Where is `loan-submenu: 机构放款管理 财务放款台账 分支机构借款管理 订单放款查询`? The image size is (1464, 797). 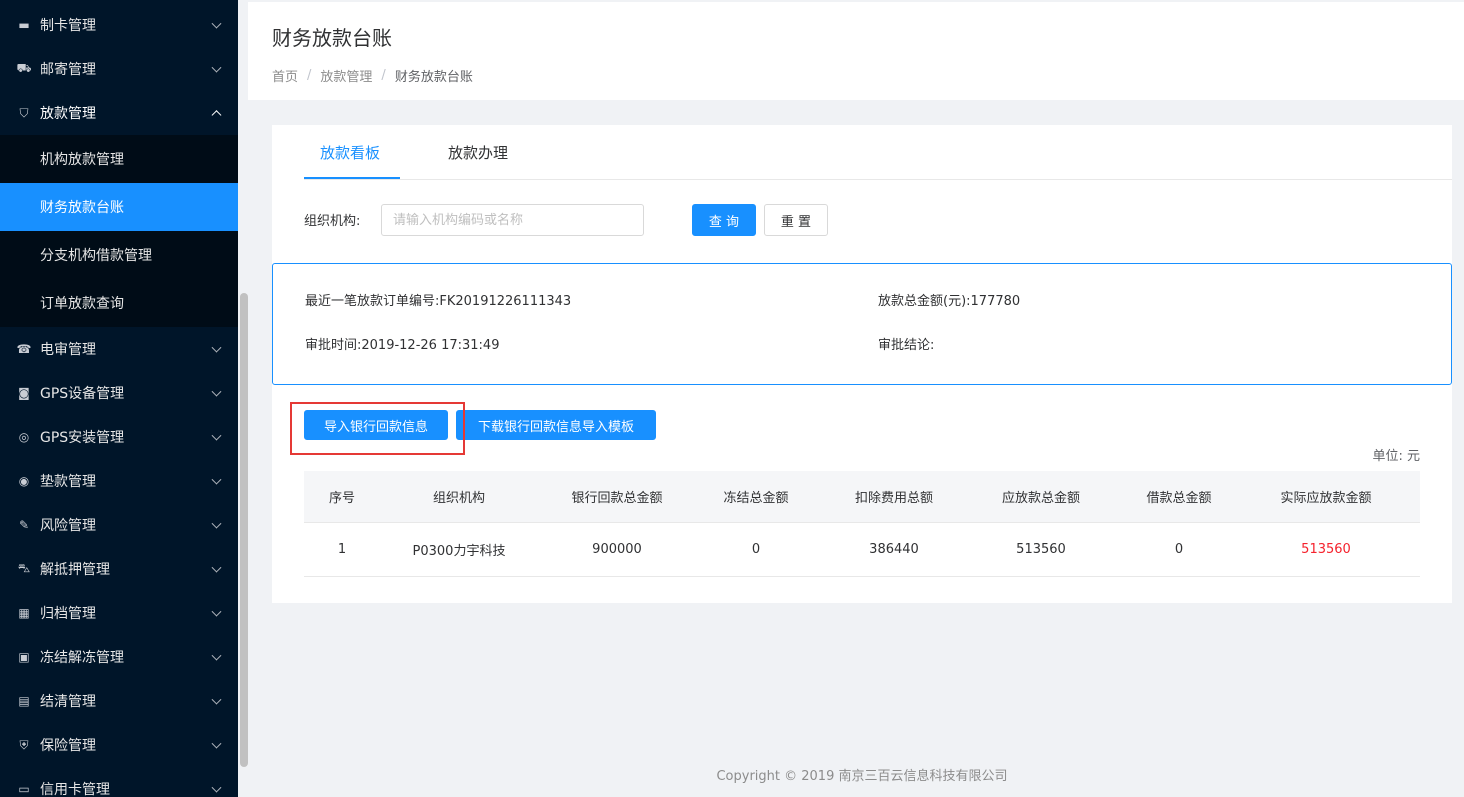
loan-submenu: 机构放款管理 财务放款台账 分支机构借款管理 订单放款查询 is located at coordinates (119, 231).